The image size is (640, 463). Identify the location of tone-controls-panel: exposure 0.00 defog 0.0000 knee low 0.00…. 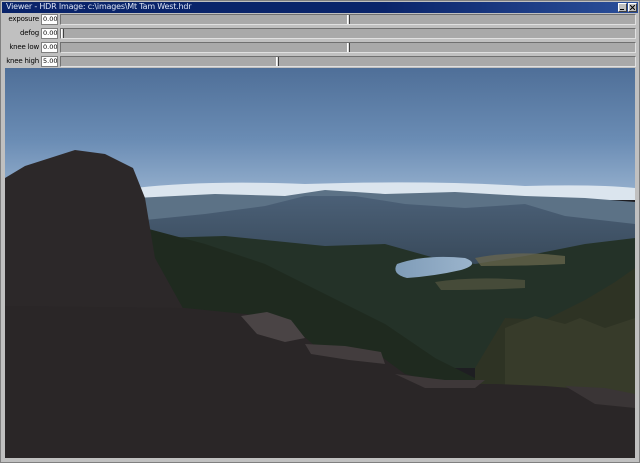
(320, 40).